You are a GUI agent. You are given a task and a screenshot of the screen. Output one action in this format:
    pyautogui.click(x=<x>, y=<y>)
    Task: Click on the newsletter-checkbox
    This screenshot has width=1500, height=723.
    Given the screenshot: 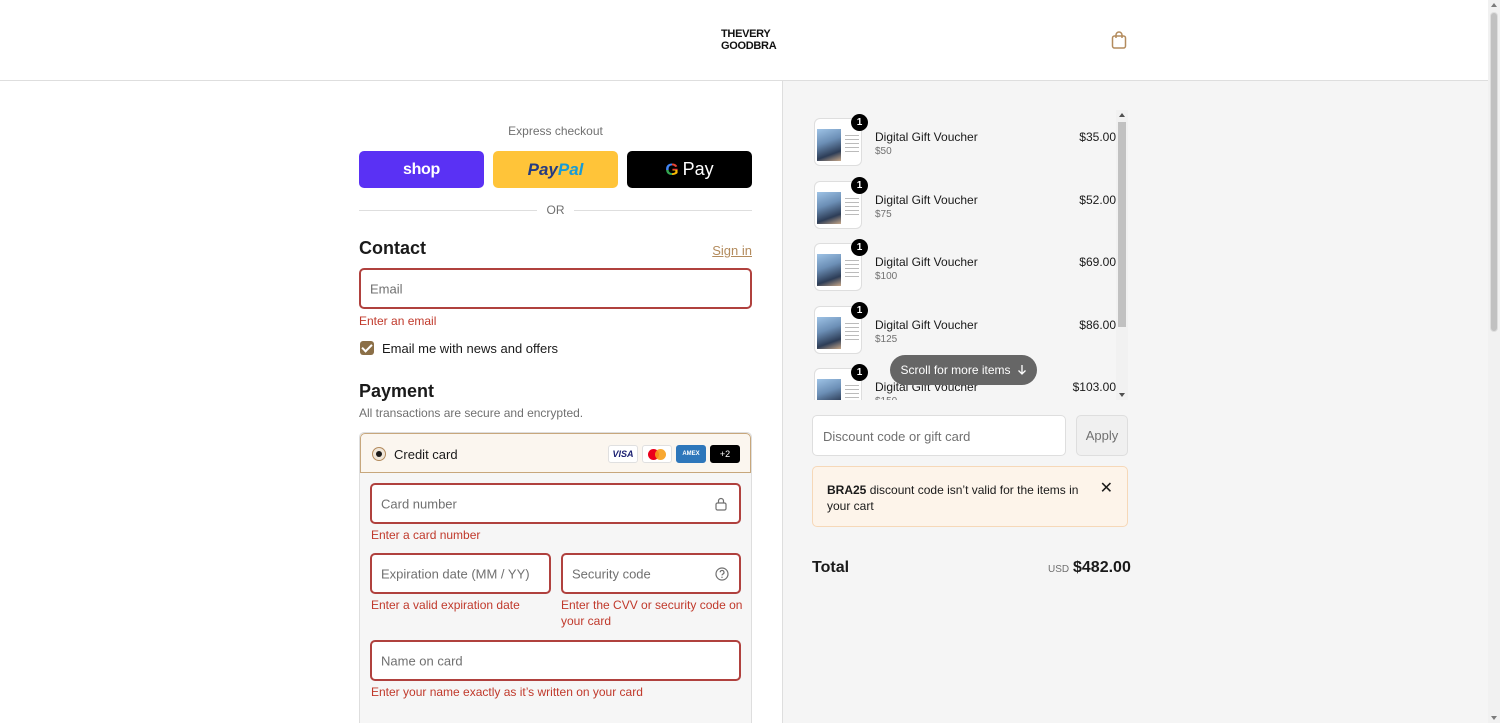 What is the action you would take?
    pyautogui.click(x=367, y=348)
    